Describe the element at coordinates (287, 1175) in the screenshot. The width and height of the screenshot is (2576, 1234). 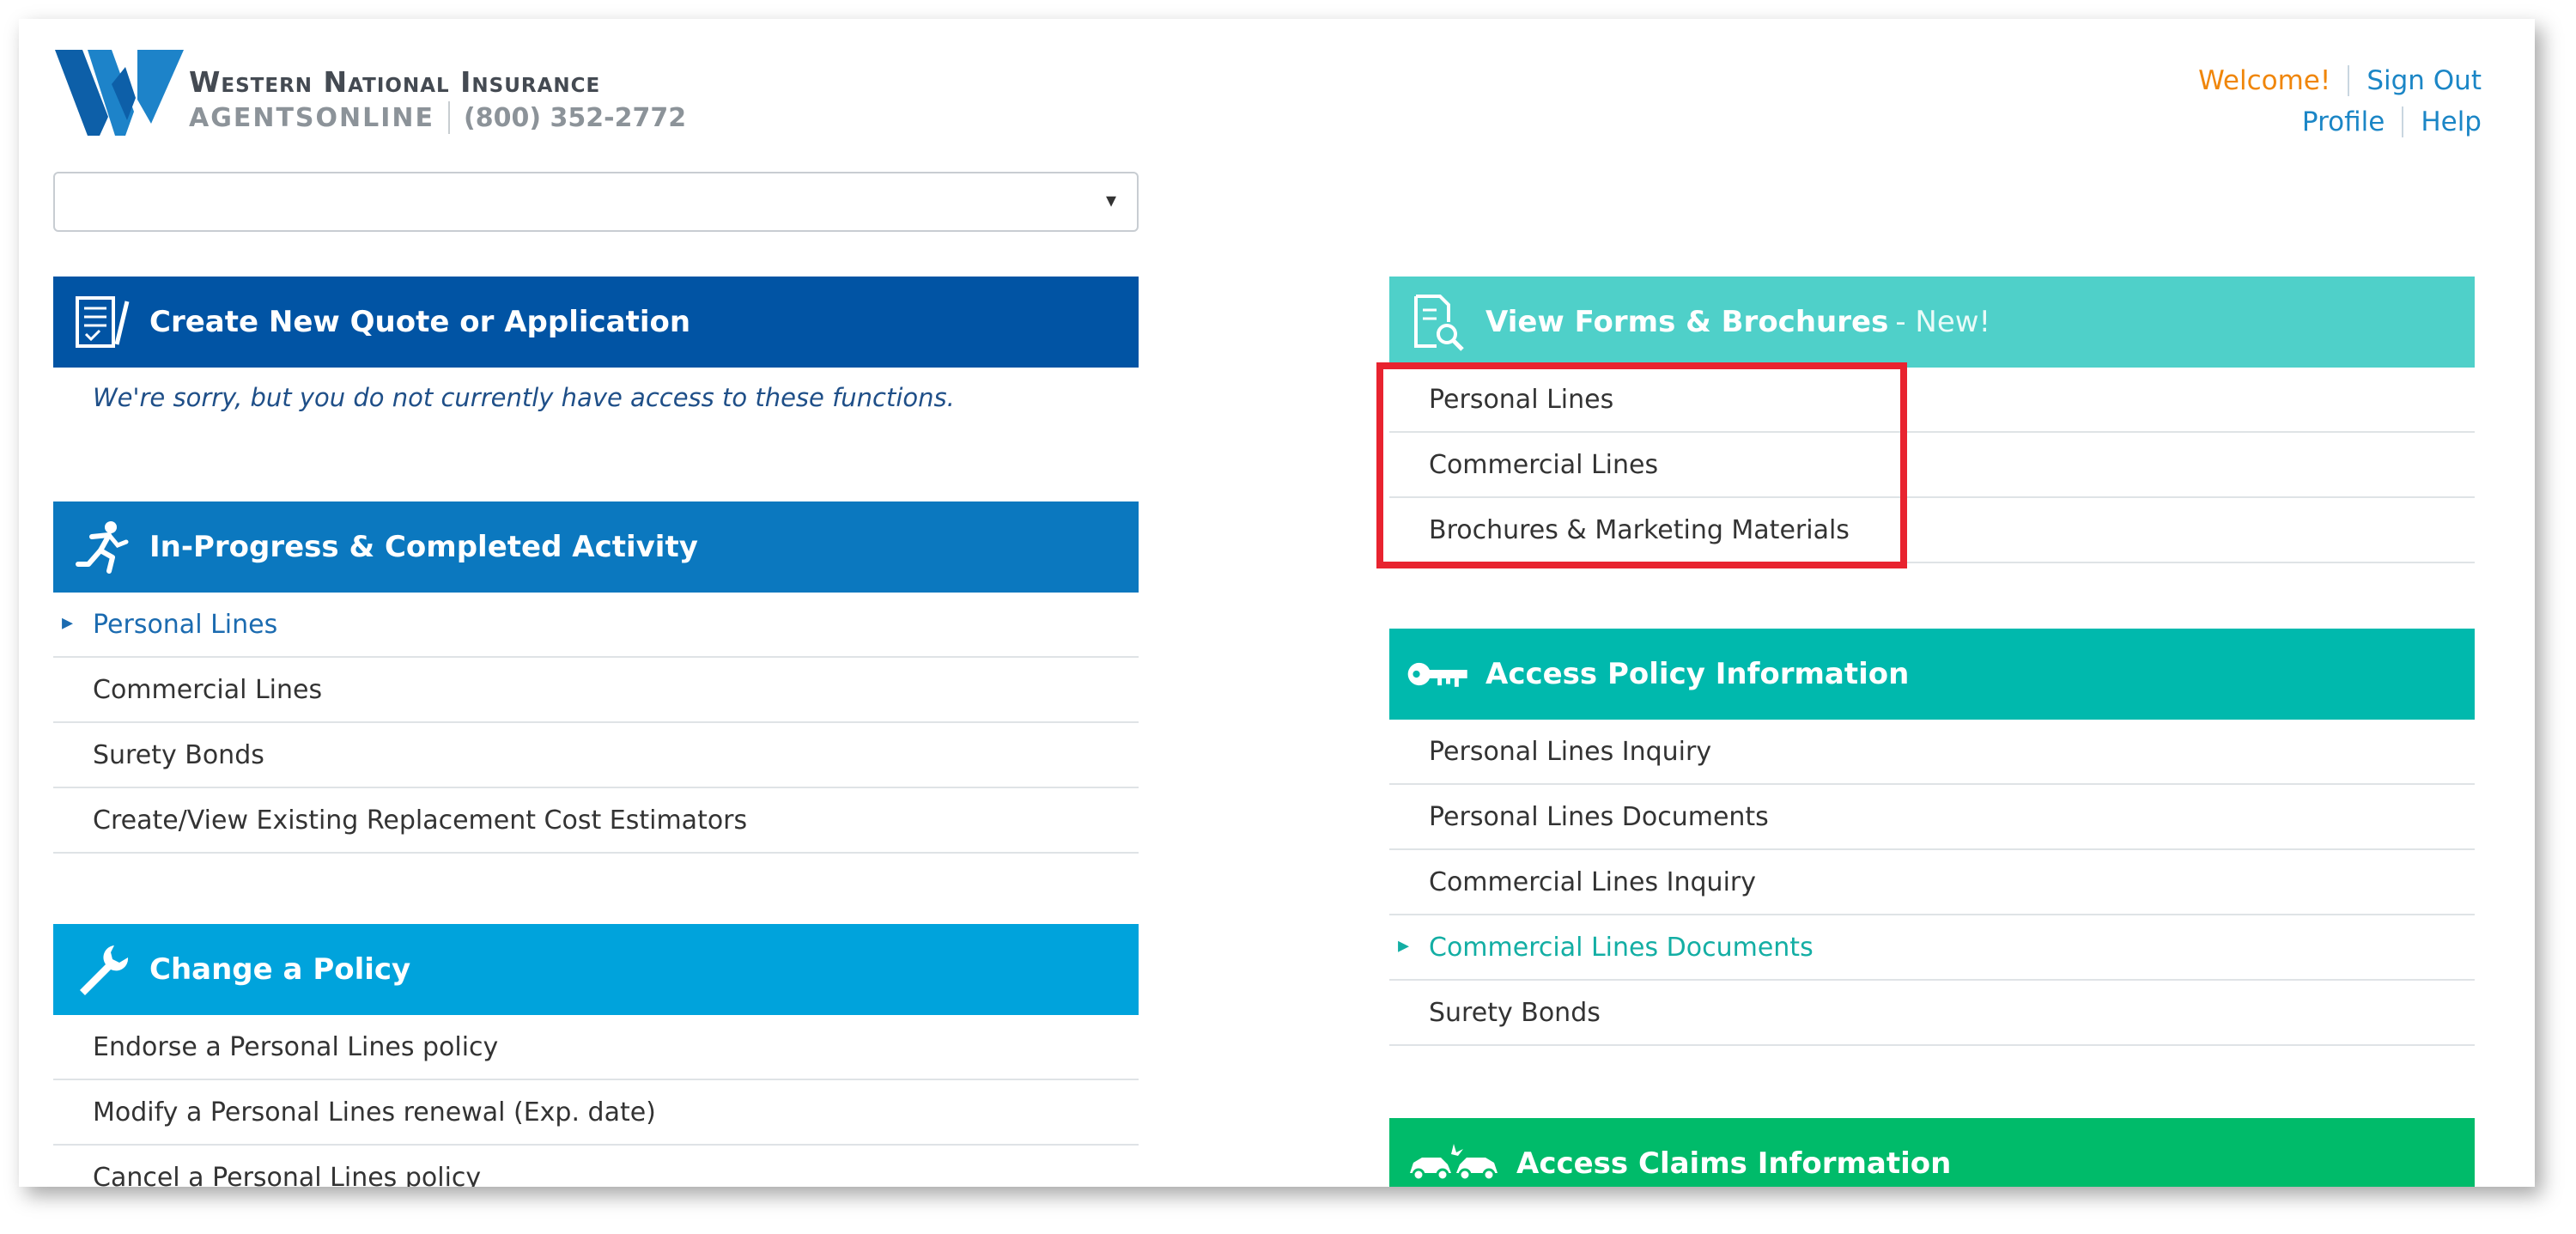
I see `item-label: Cancel a Personal Lines policy` at that location.